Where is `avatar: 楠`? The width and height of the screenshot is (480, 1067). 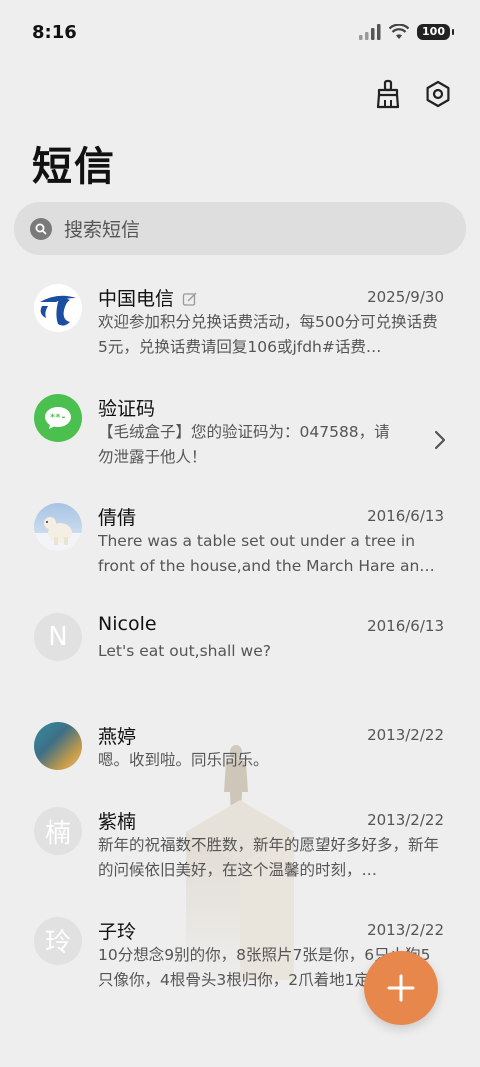
avatar: 楠 is located at coordinates (58, 831).